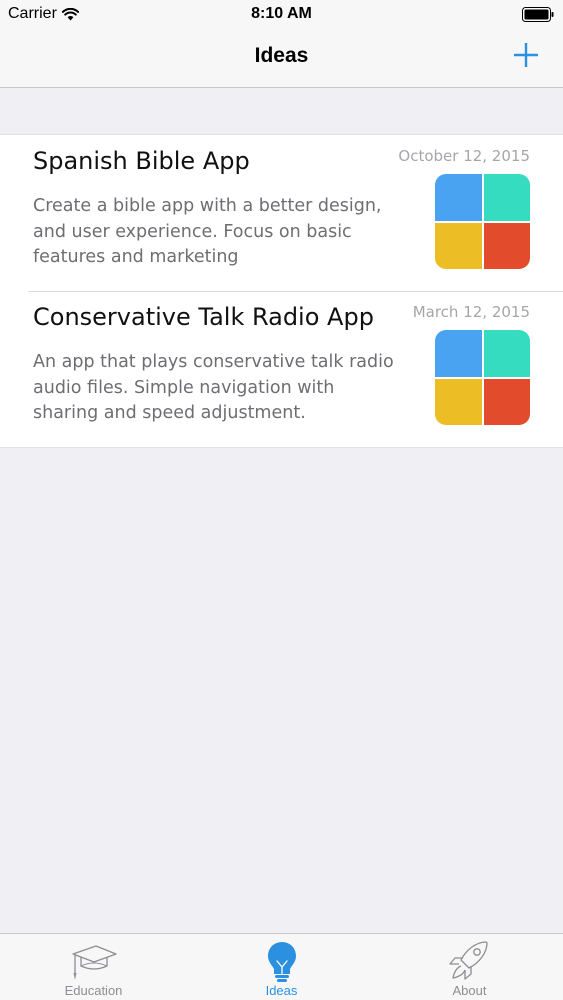 The image size is (563, 1000). What do you see at coordinates (141, 161) in the screenshot?
I see `idea-title: Spanish Bible App` at bounding box center [141, 161].